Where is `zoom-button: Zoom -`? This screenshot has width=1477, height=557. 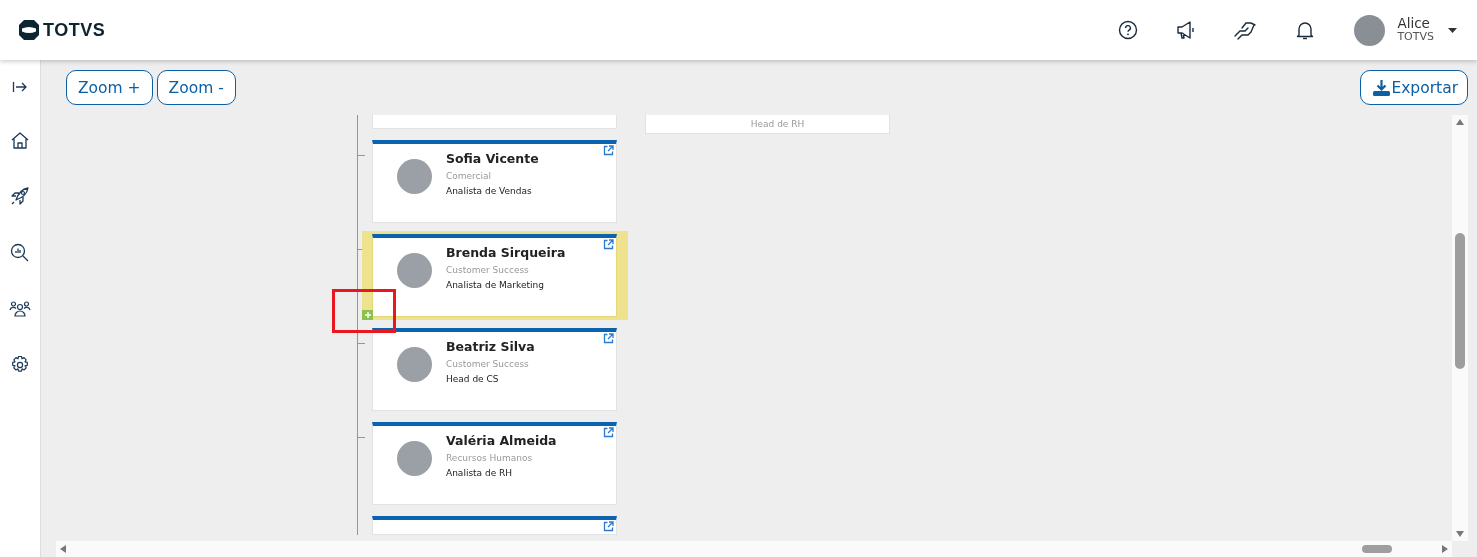 zoom-button: Zoom - is located at coordinates (196, 87).